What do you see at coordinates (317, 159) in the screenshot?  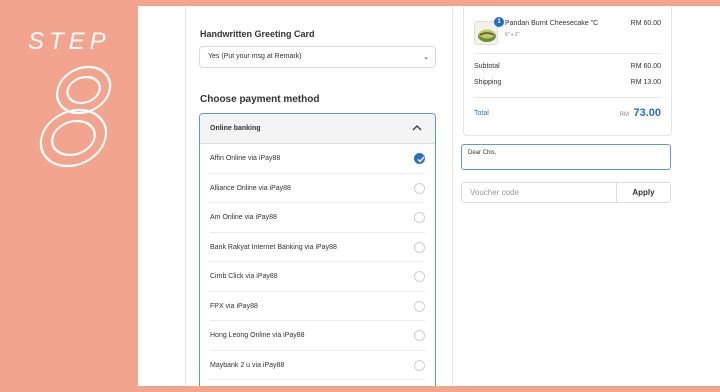 I see `payment-option: Affin Online via iPay88` at bounding box center [317, 159].